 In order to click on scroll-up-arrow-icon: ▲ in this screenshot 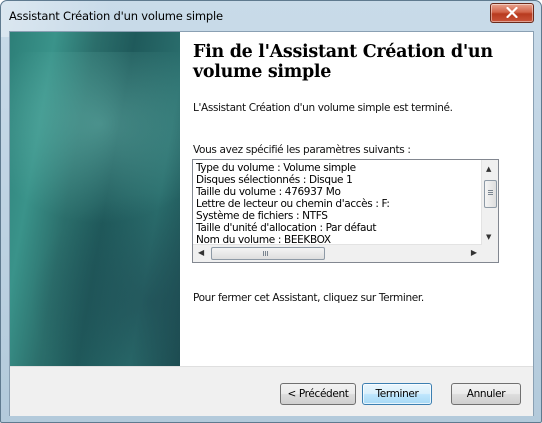, I will do `click(488, 169)`.